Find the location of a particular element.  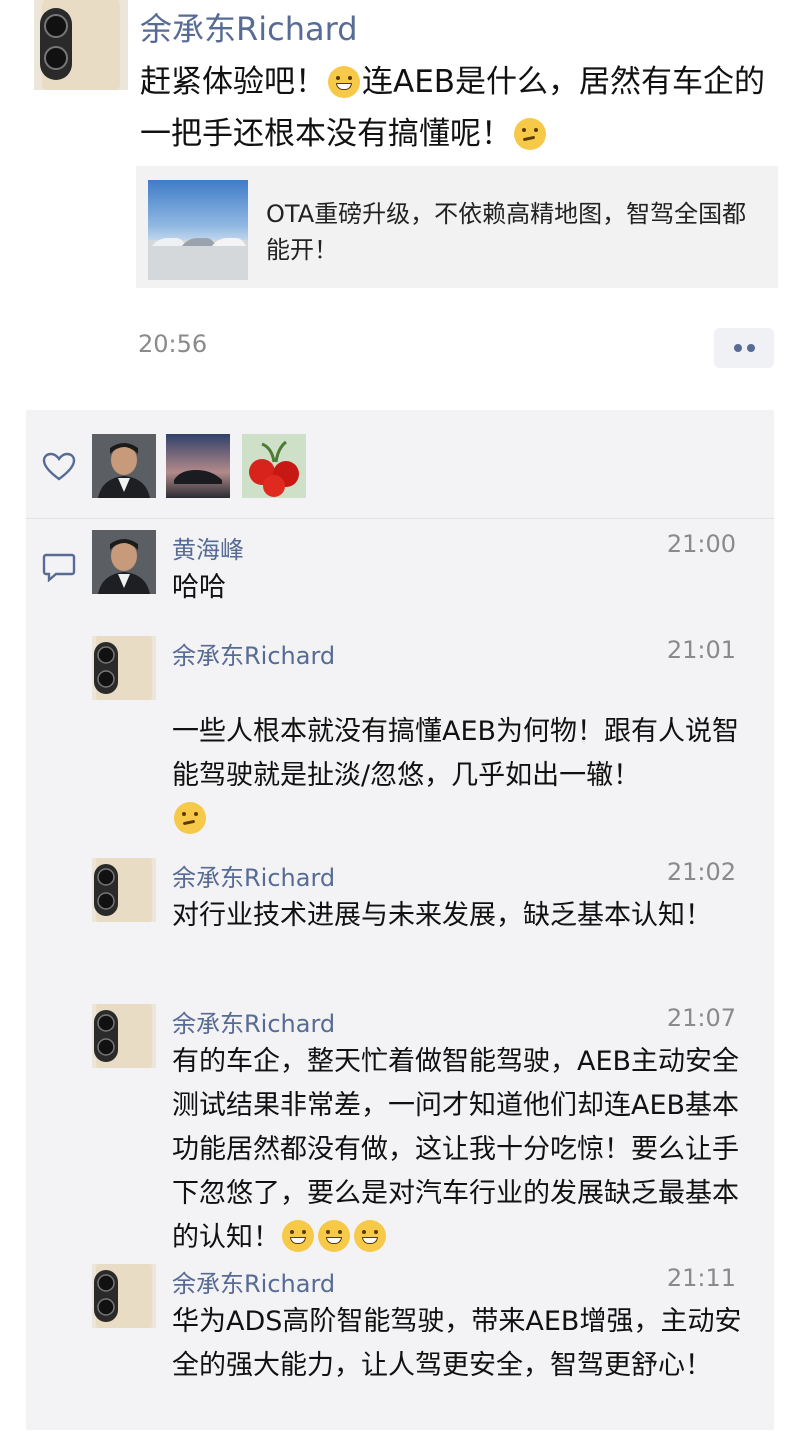

comment-text-body: 一些人根本就没有搞懂AEB为何物！跟有人说智能驾驶就是扯淡/忽悠，几乎如出一辙！ is located at coordinates (456, 753).